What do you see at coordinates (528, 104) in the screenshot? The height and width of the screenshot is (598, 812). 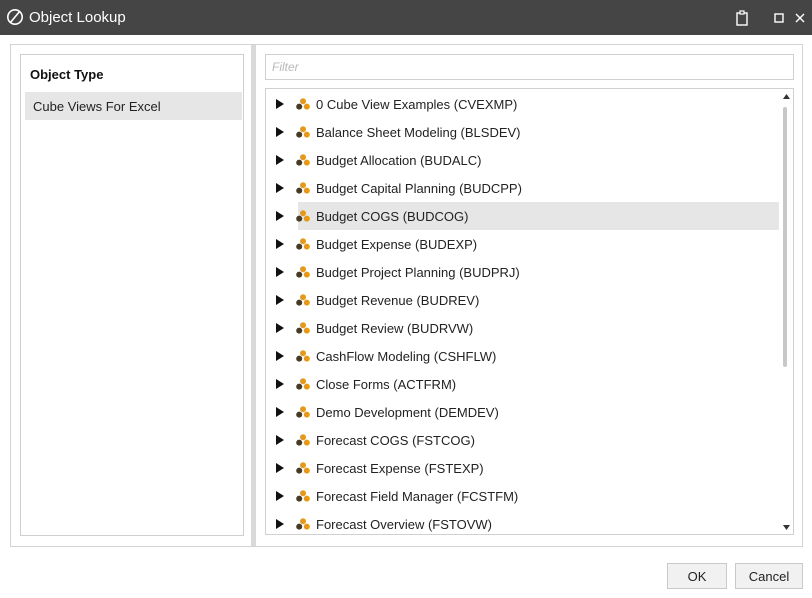 I see `tree-item: 0 Cube View Examples (CVEXMP)` at bounding box center [528, 104].